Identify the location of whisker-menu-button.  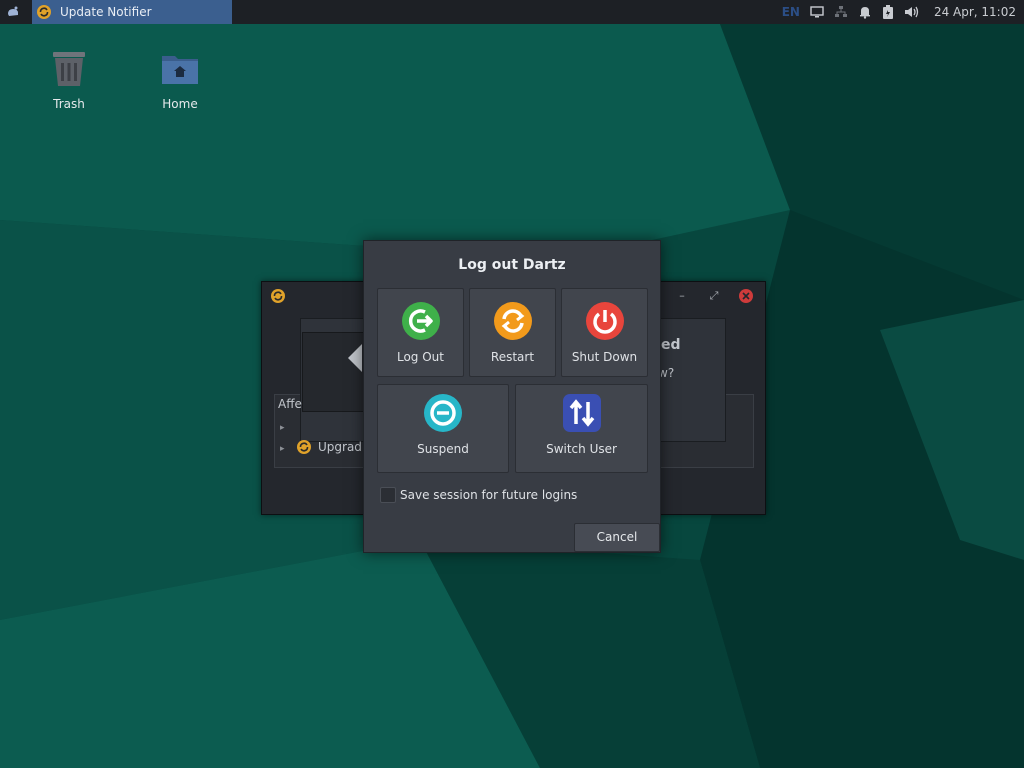
(13, 12).